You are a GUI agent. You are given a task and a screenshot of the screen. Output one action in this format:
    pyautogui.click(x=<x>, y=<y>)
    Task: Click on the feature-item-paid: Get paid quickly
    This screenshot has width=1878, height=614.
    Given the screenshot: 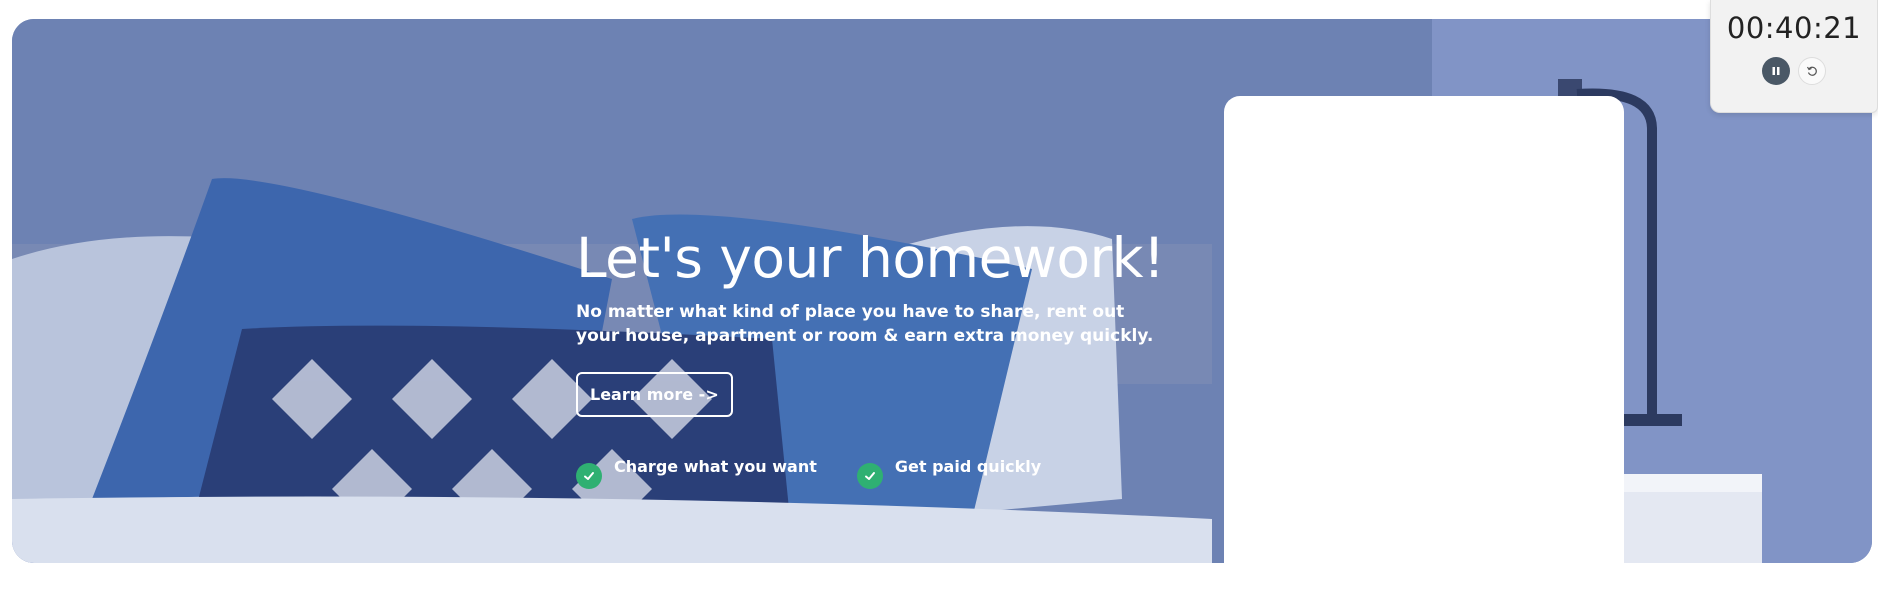 What is the action you would take?
    pyautogui.click(x=949, y=473)
    